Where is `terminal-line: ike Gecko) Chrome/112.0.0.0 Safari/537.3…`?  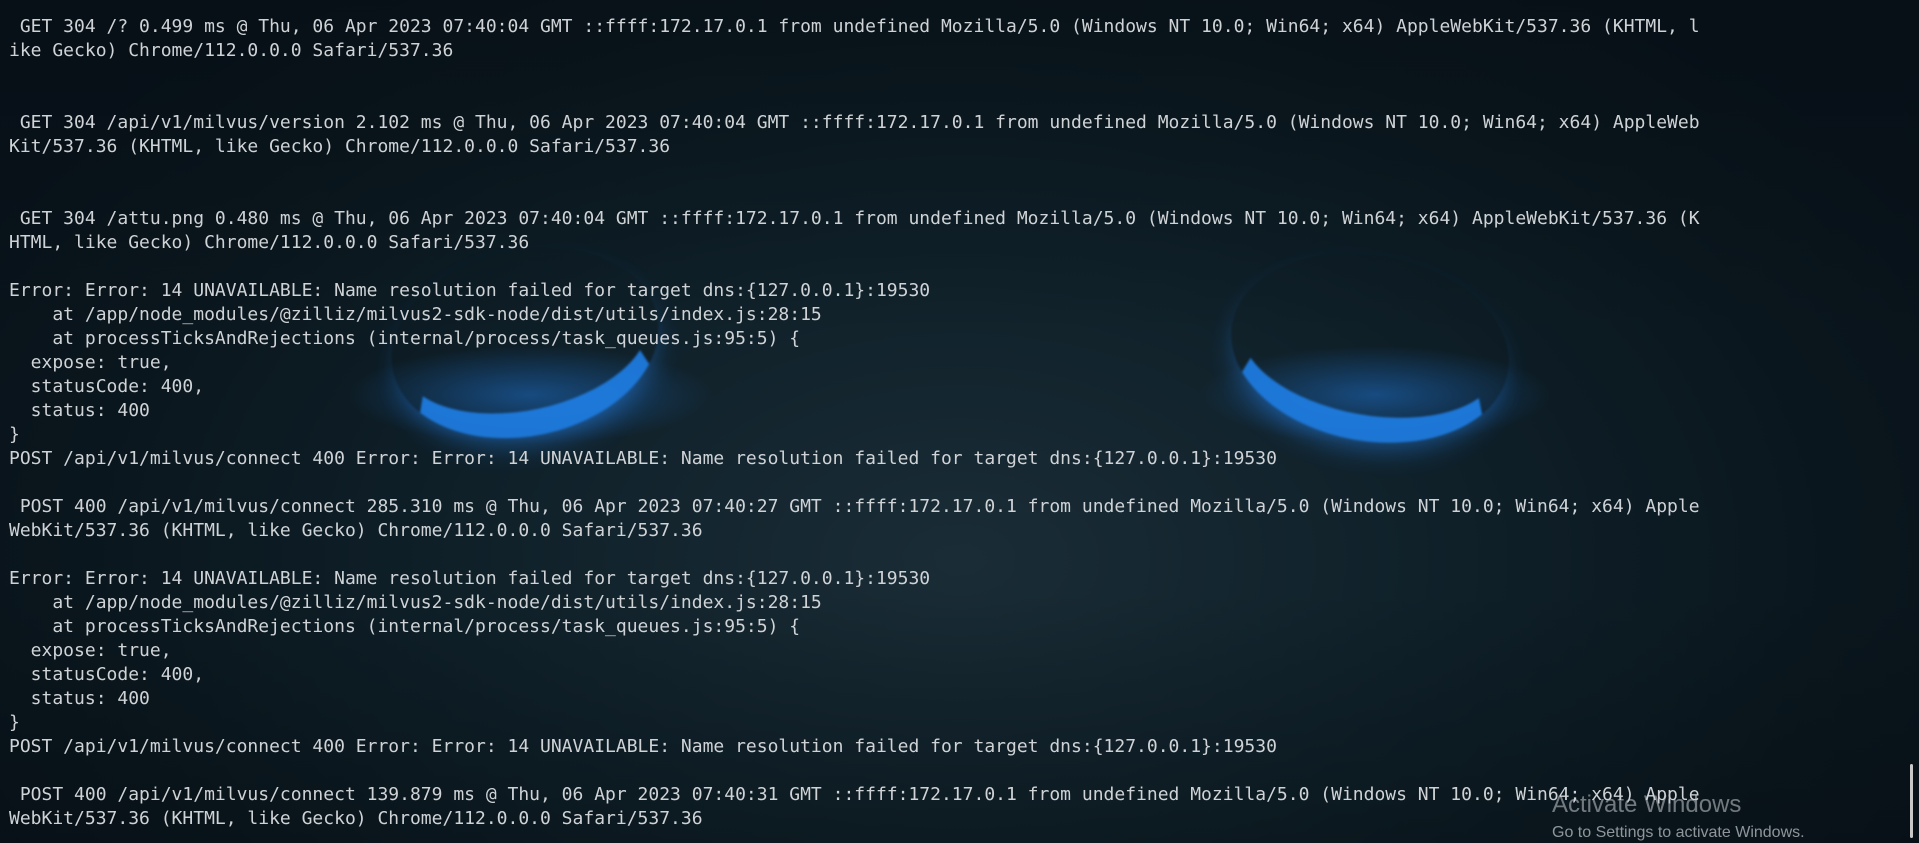 terminal-line: ike Gecko) Chrome/112.0.0.0 Safari/537.3… is located at coordinates (231, 50).